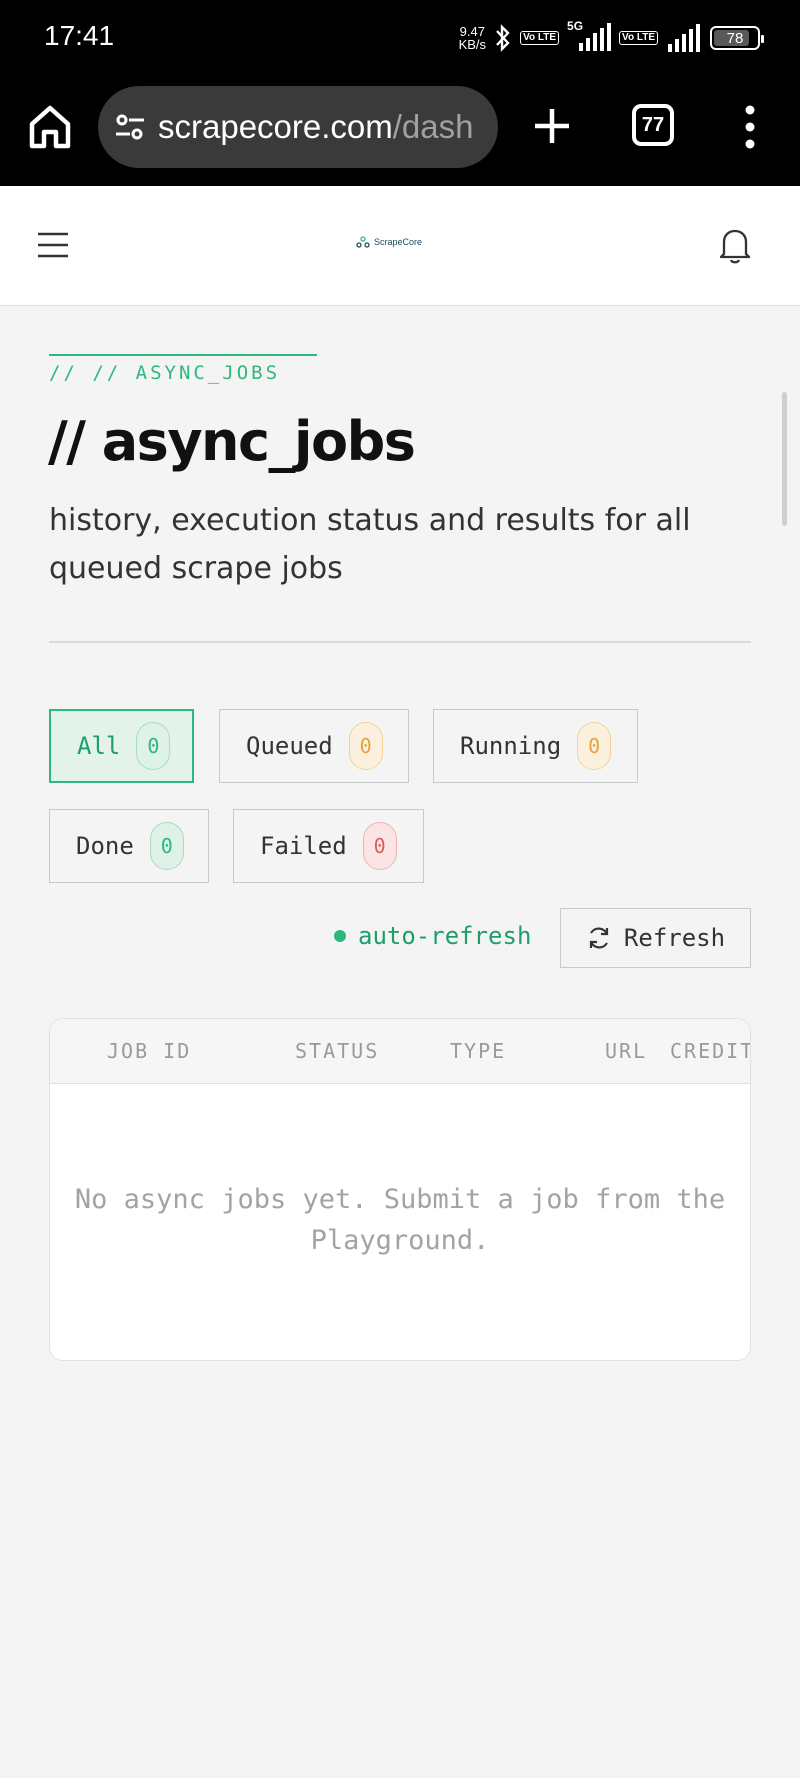 The height and width of the screenshot is (1778, 800). I want to click on app-header: ScrapeCore, so click(400, 246).